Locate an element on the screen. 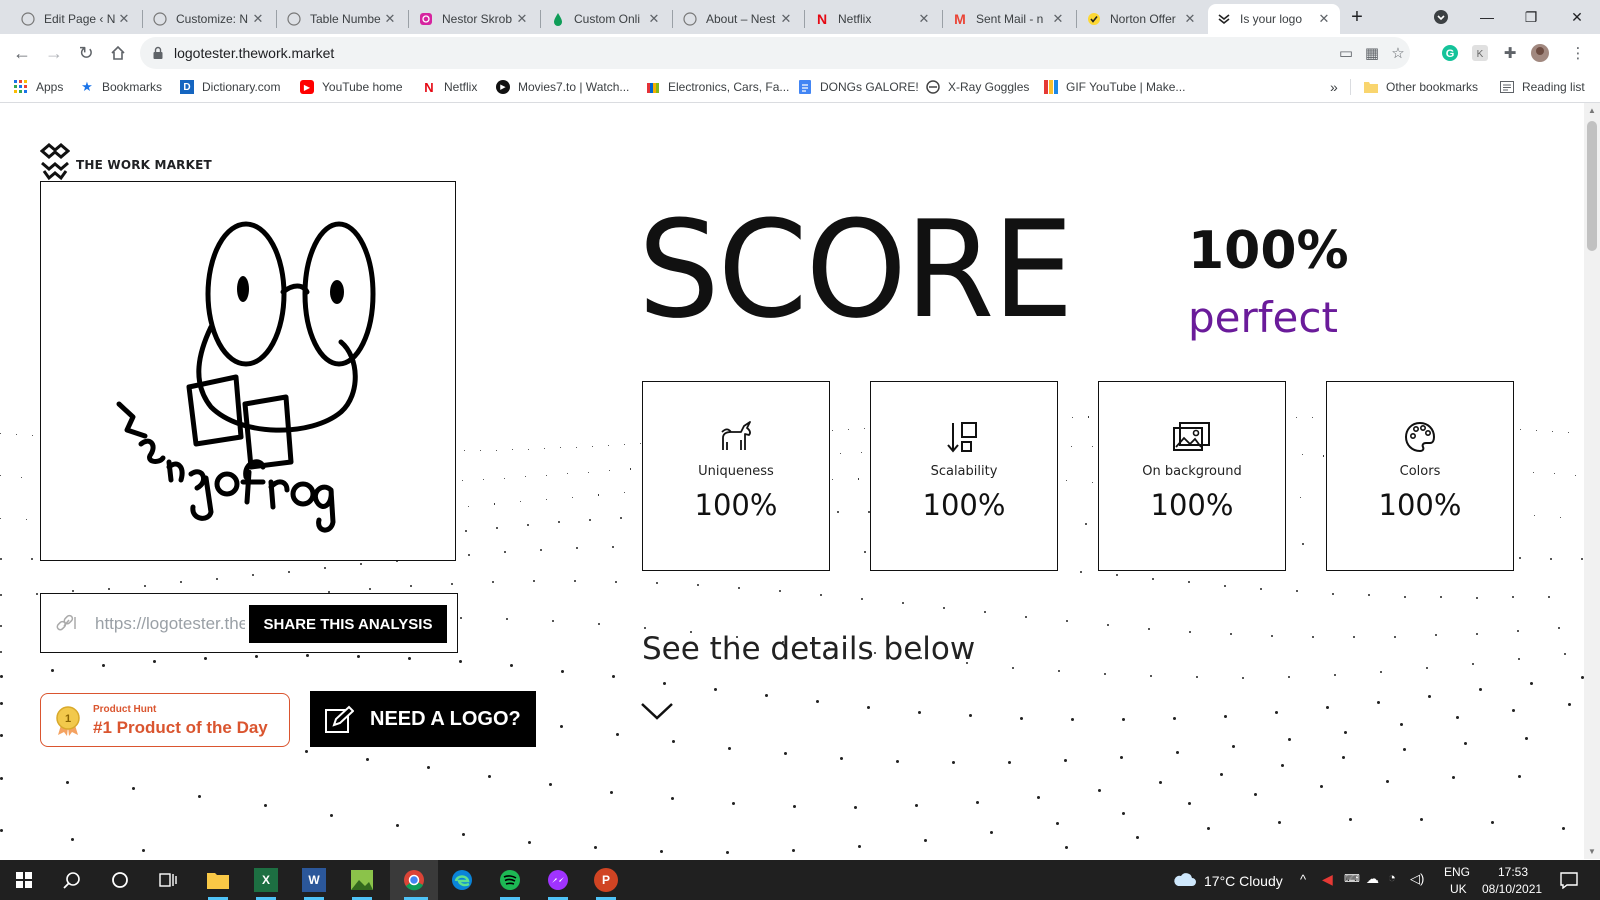 The height and width of the screenshot is (900, 1600). reading-list: Reading list is located at coordinates (1542, 87).